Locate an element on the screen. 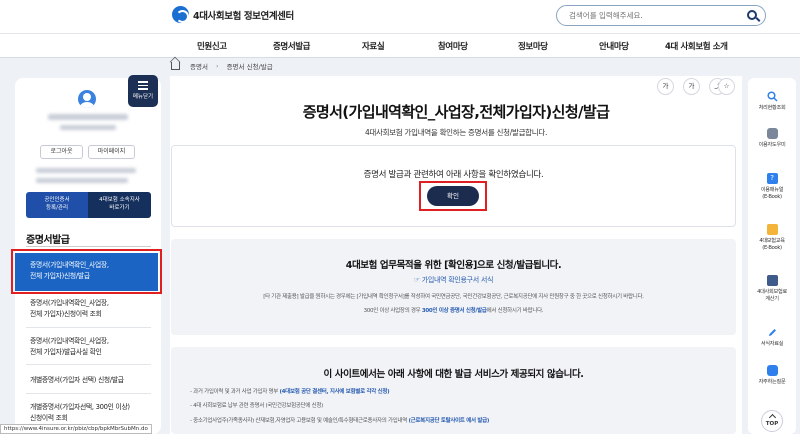 The height and width of the screenshot is (434, 800). search-input is located at coordinates (654, 15).